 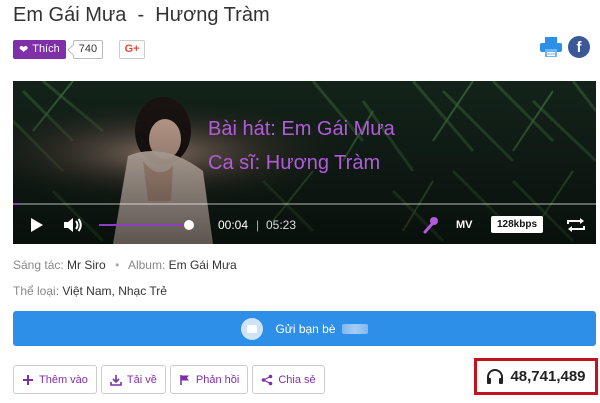 I want to click on volume-icon, so click(x=73, y=225).